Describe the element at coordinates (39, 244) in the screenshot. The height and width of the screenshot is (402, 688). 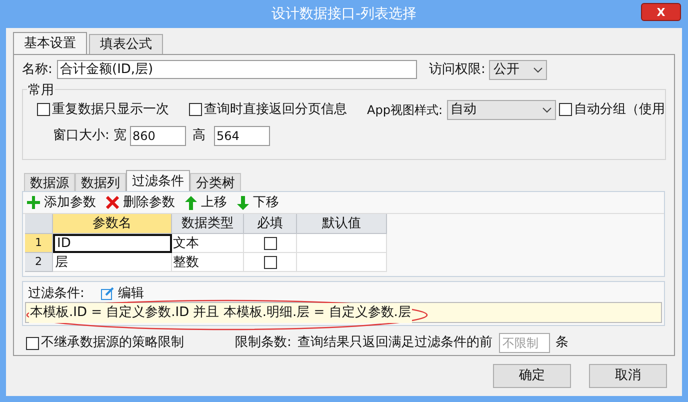
I see `row-number: 1` at that location.